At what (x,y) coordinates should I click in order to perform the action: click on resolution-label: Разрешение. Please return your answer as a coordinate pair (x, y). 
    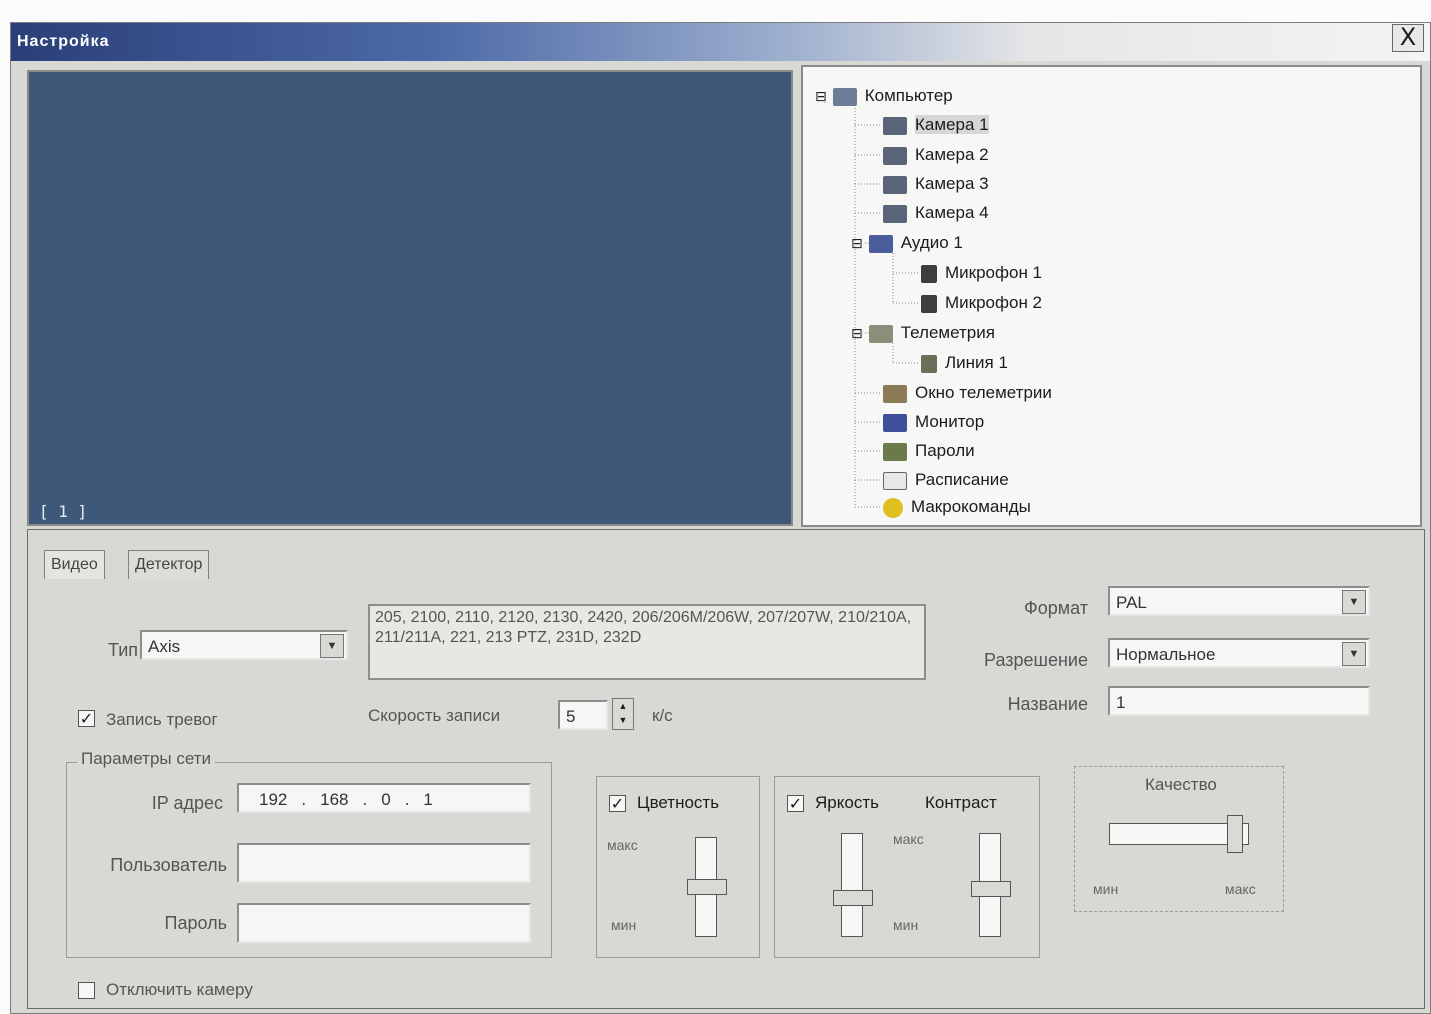
    Looking at the image, I should click on (1036, 660).